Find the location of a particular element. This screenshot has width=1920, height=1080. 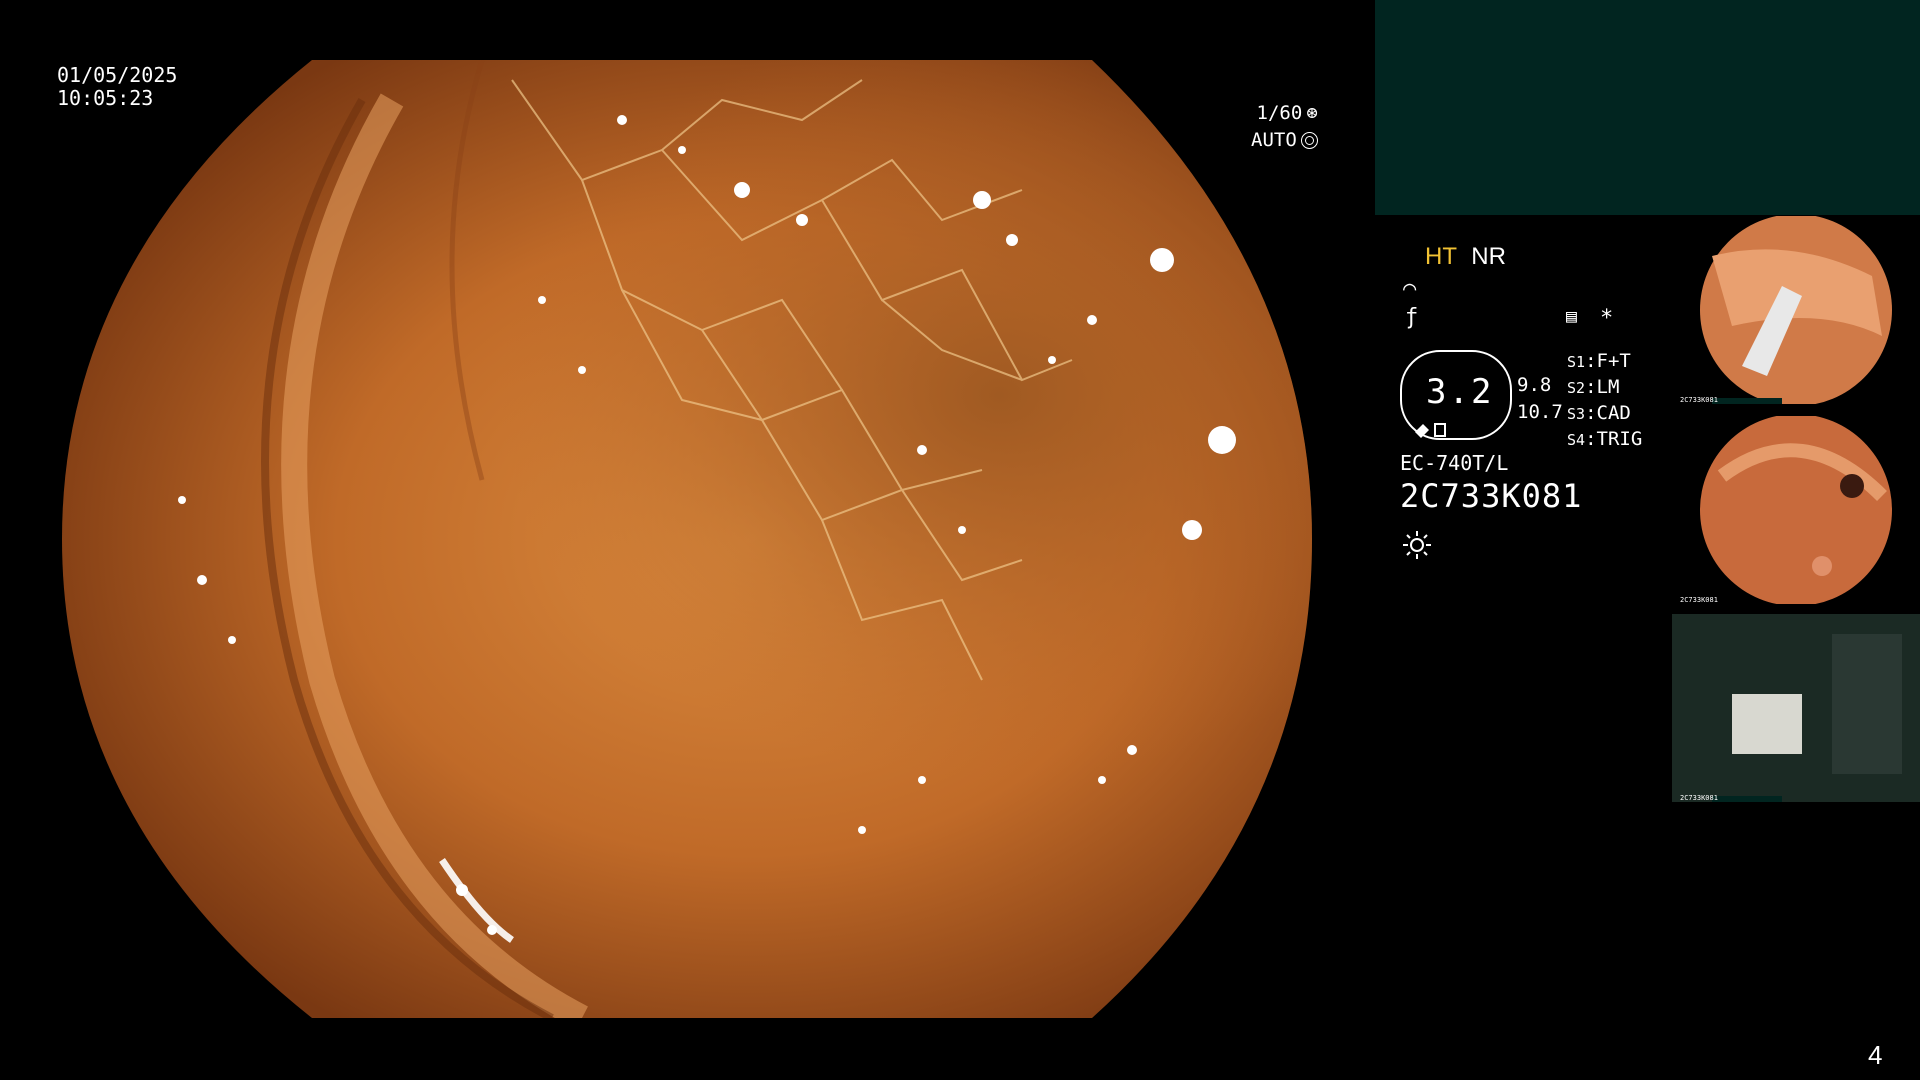

image-mode-row: HT NR is located at coordinates (1465, 257).